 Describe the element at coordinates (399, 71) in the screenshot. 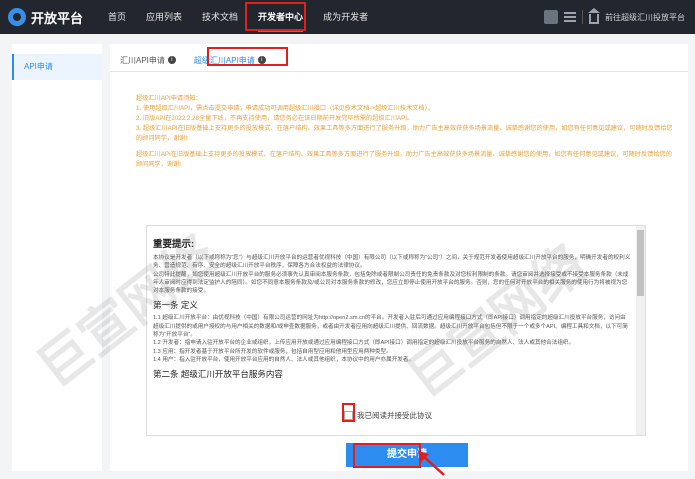

I see `tab-divider` at that location.